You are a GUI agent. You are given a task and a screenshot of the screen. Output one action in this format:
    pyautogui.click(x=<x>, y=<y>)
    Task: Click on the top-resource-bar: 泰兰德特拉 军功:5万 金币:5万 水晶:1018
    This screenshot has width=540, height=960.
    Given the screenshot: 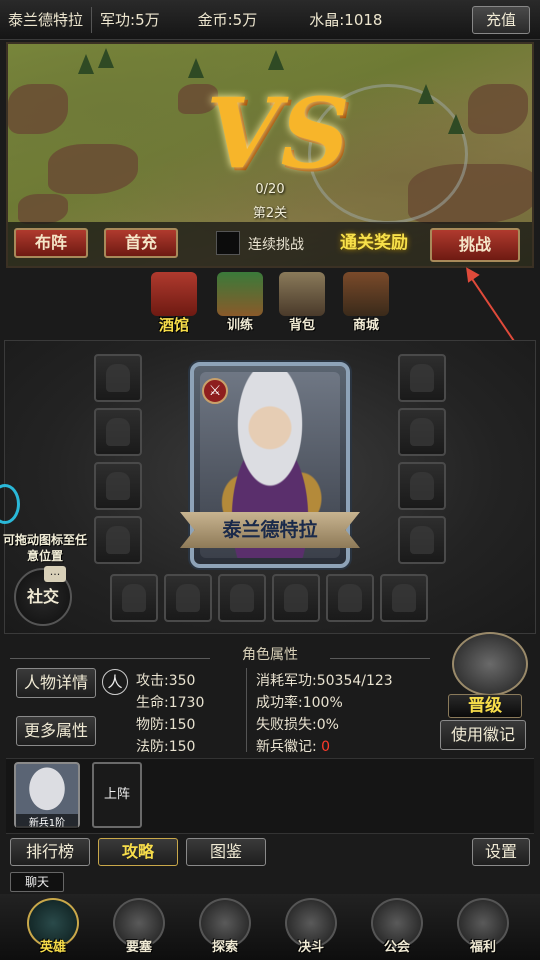 What is the action you would take?
    pyautogui.click(x=270, y=20)
    